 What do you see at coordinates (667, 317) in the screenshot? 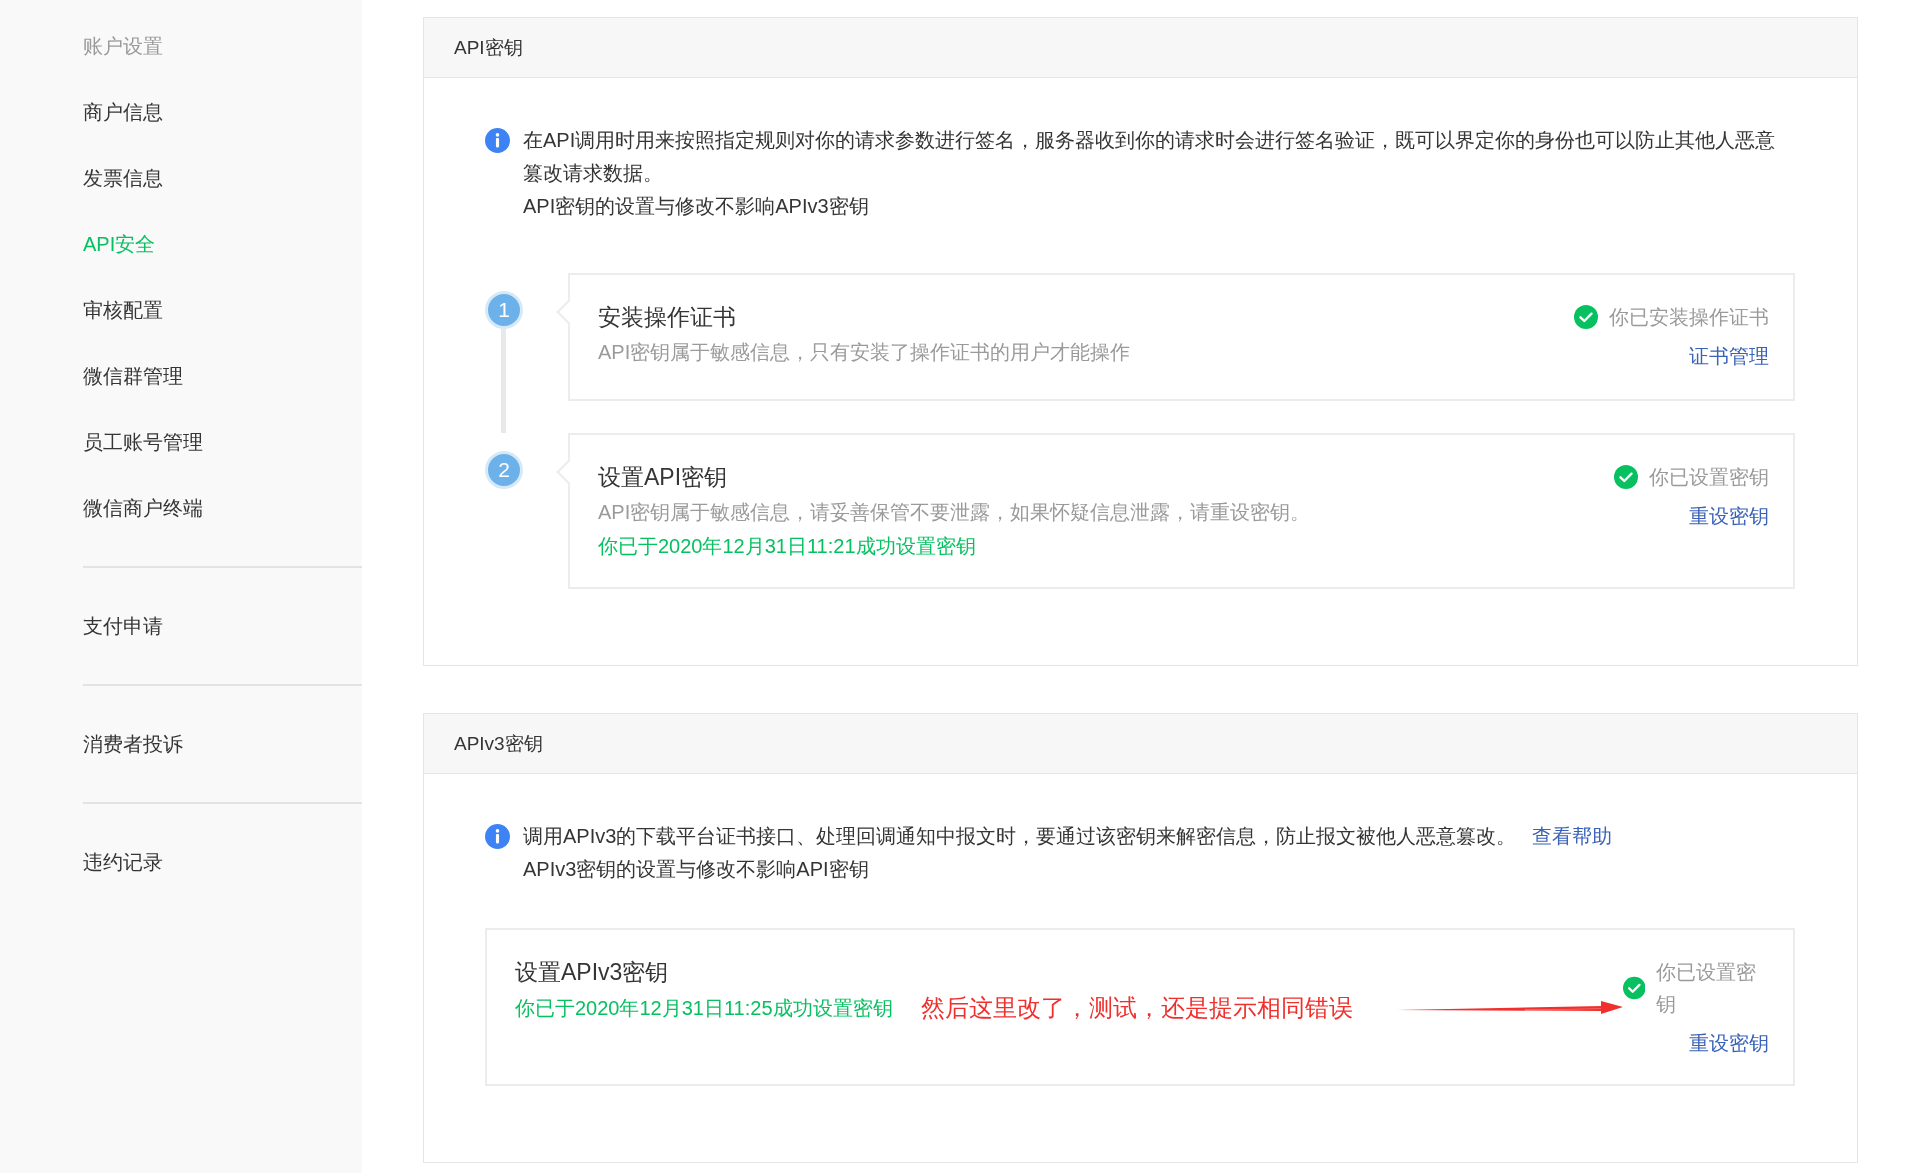
I see `card-title: 安装操作证书` at bounding box center [667, 317].